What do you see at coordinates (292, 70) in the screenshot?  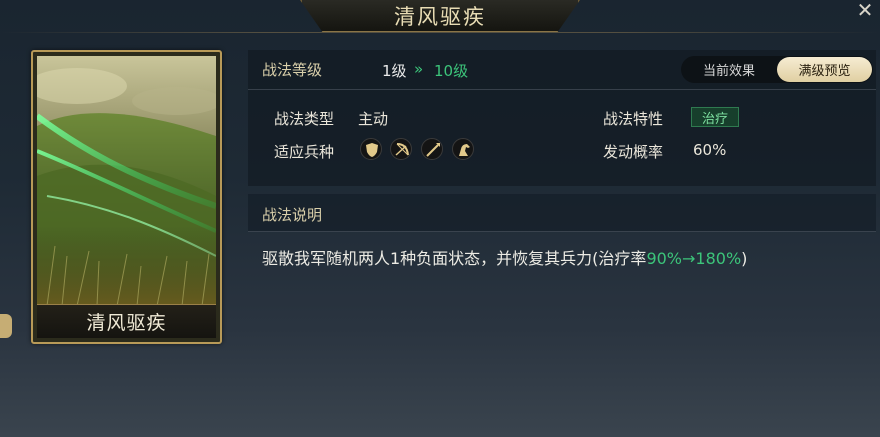 I see `level-label: 战法等级` at bounding box center [292, 70].